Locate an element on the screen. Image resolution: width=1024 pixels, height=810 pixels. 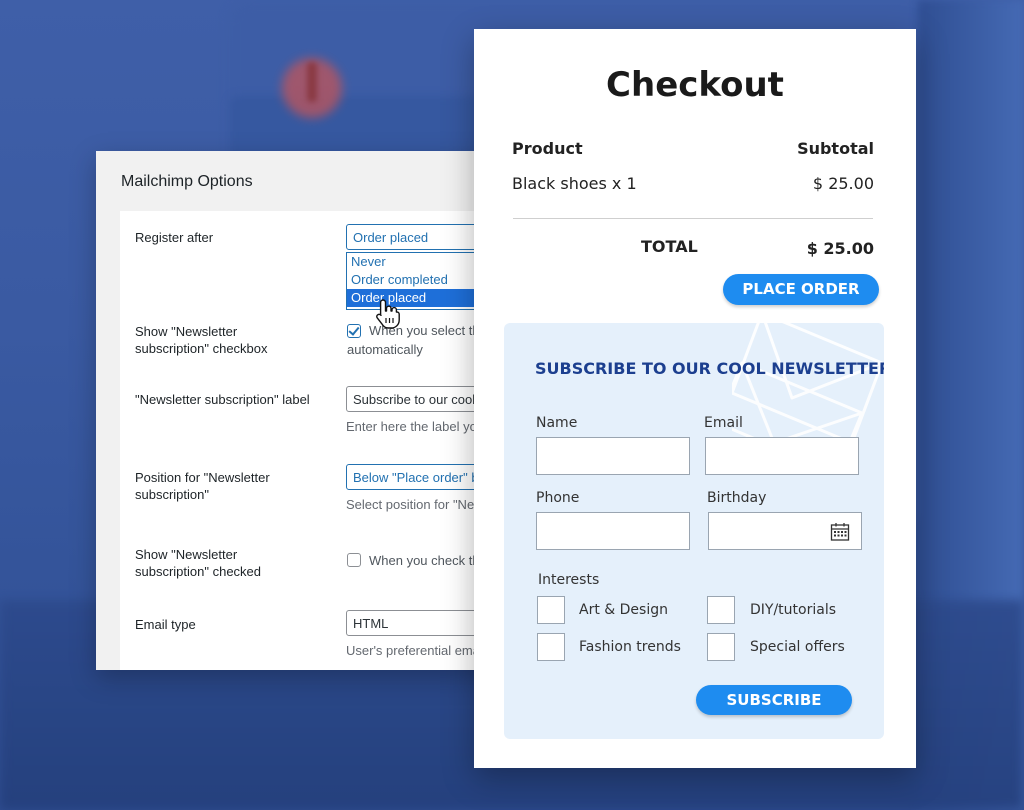
item-price: $ 25.00 is located at coordinates (843, 183).